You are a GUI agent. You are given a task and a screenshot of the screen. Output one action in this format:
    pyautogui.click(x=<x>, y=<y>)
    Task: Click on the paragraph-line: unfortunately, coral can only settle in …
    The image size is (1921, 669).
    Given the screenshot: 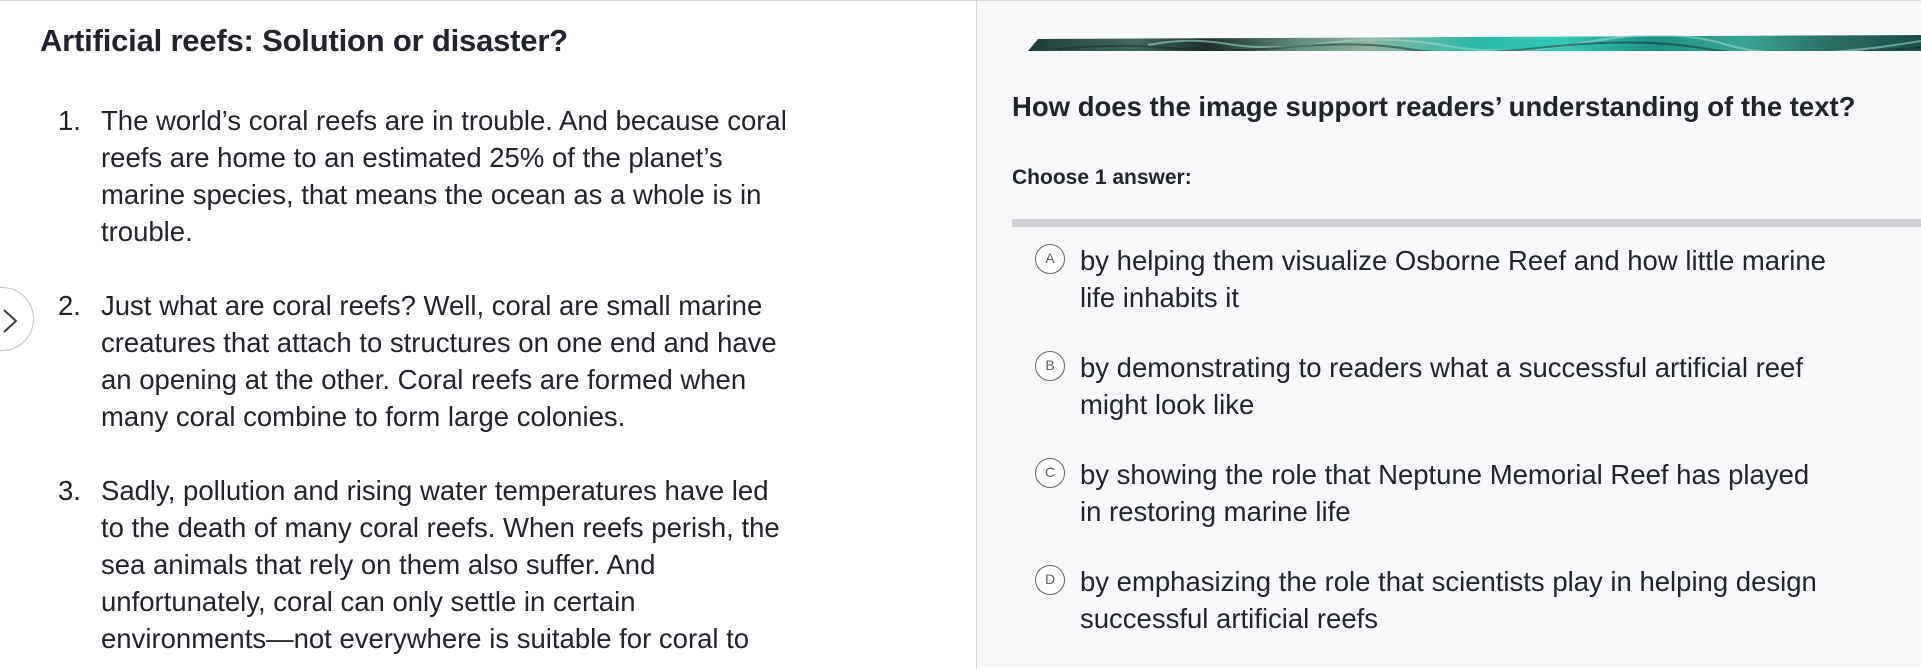 What is the action you would take?
    pyautogui.click(x=368, y=601)
    